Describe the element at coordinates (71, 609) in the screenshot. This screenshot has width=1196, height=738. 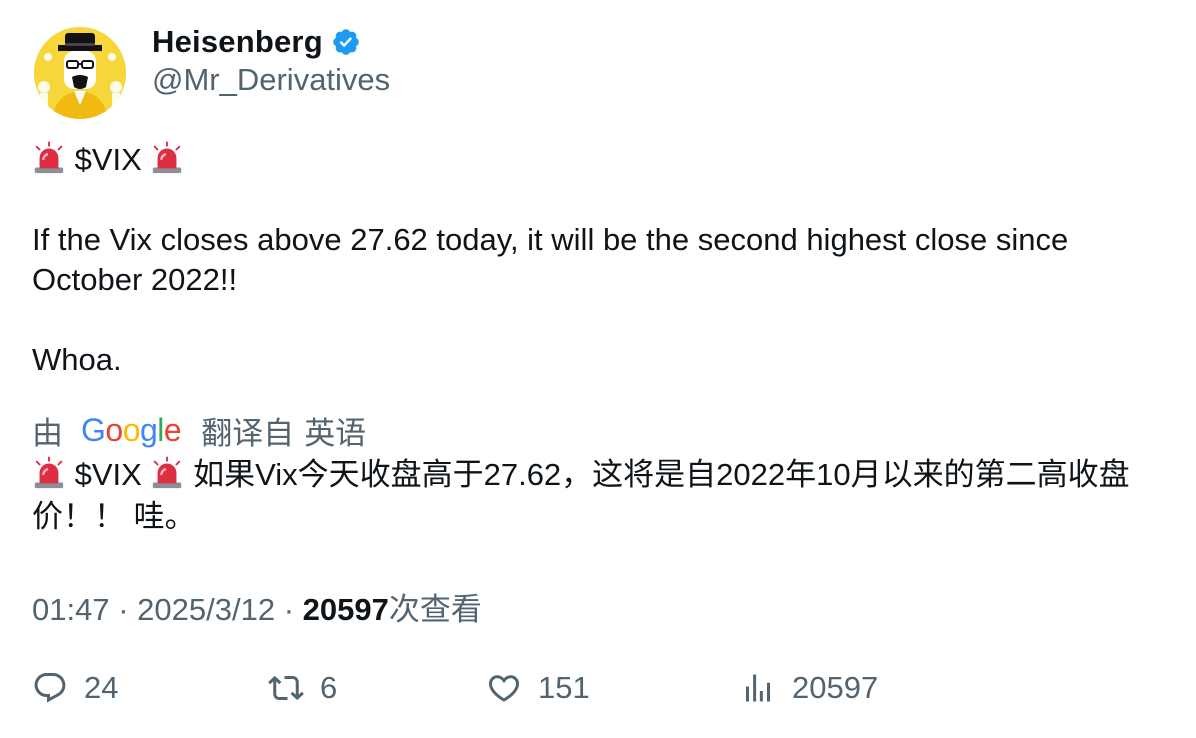
I see `post-time: 01:47` at that location.